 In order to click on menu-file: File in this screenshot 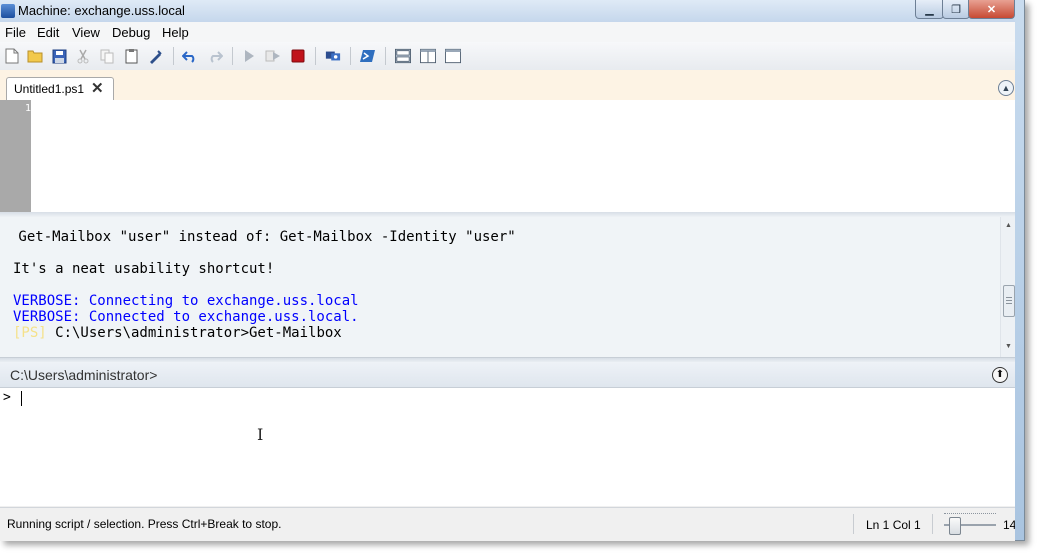, I will do `click(15, 32)`.